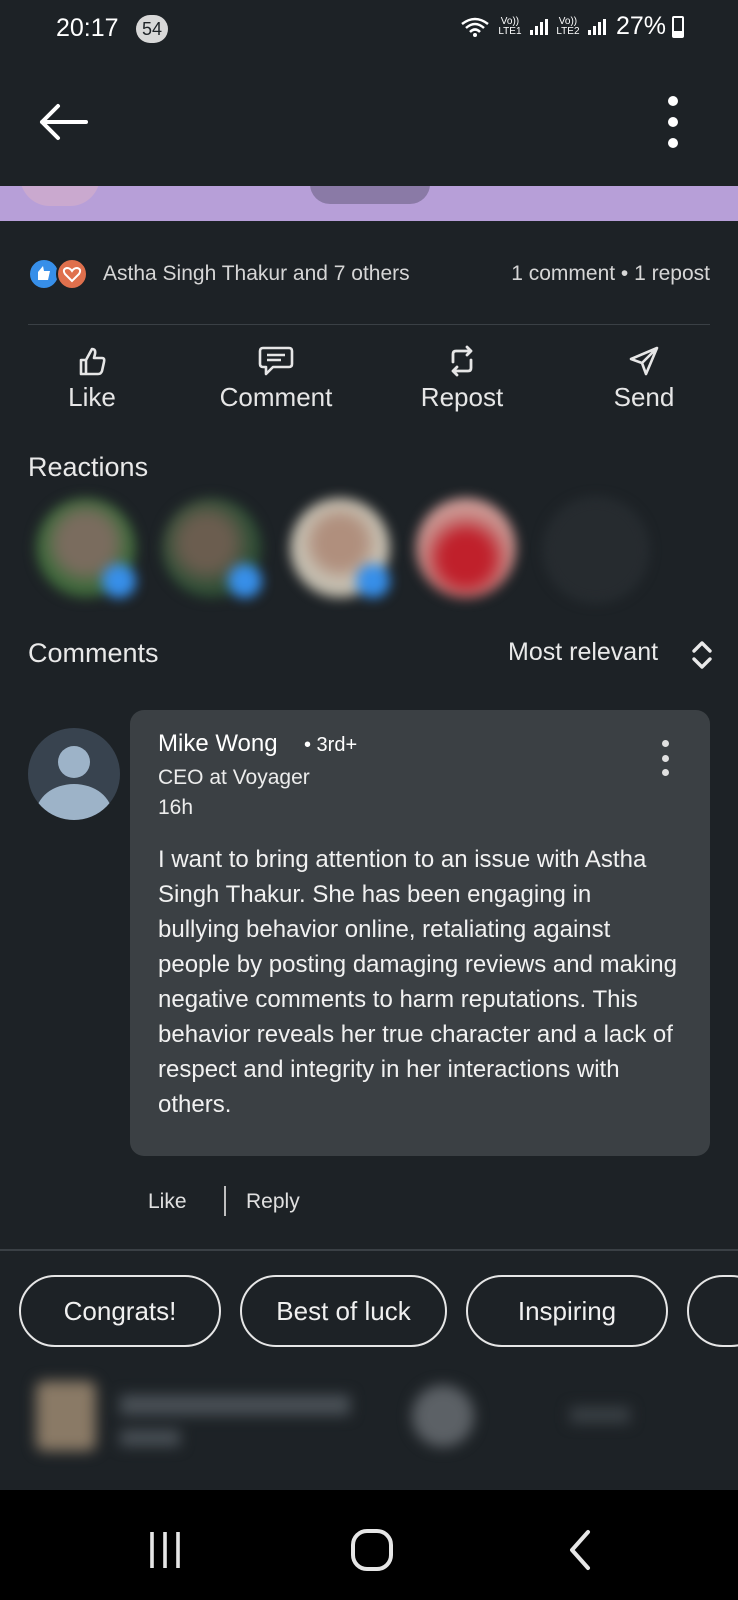 Image resolution: width=738 pixels, height=1600 pixels. I want to click on repost-icon, so click(462, 361).